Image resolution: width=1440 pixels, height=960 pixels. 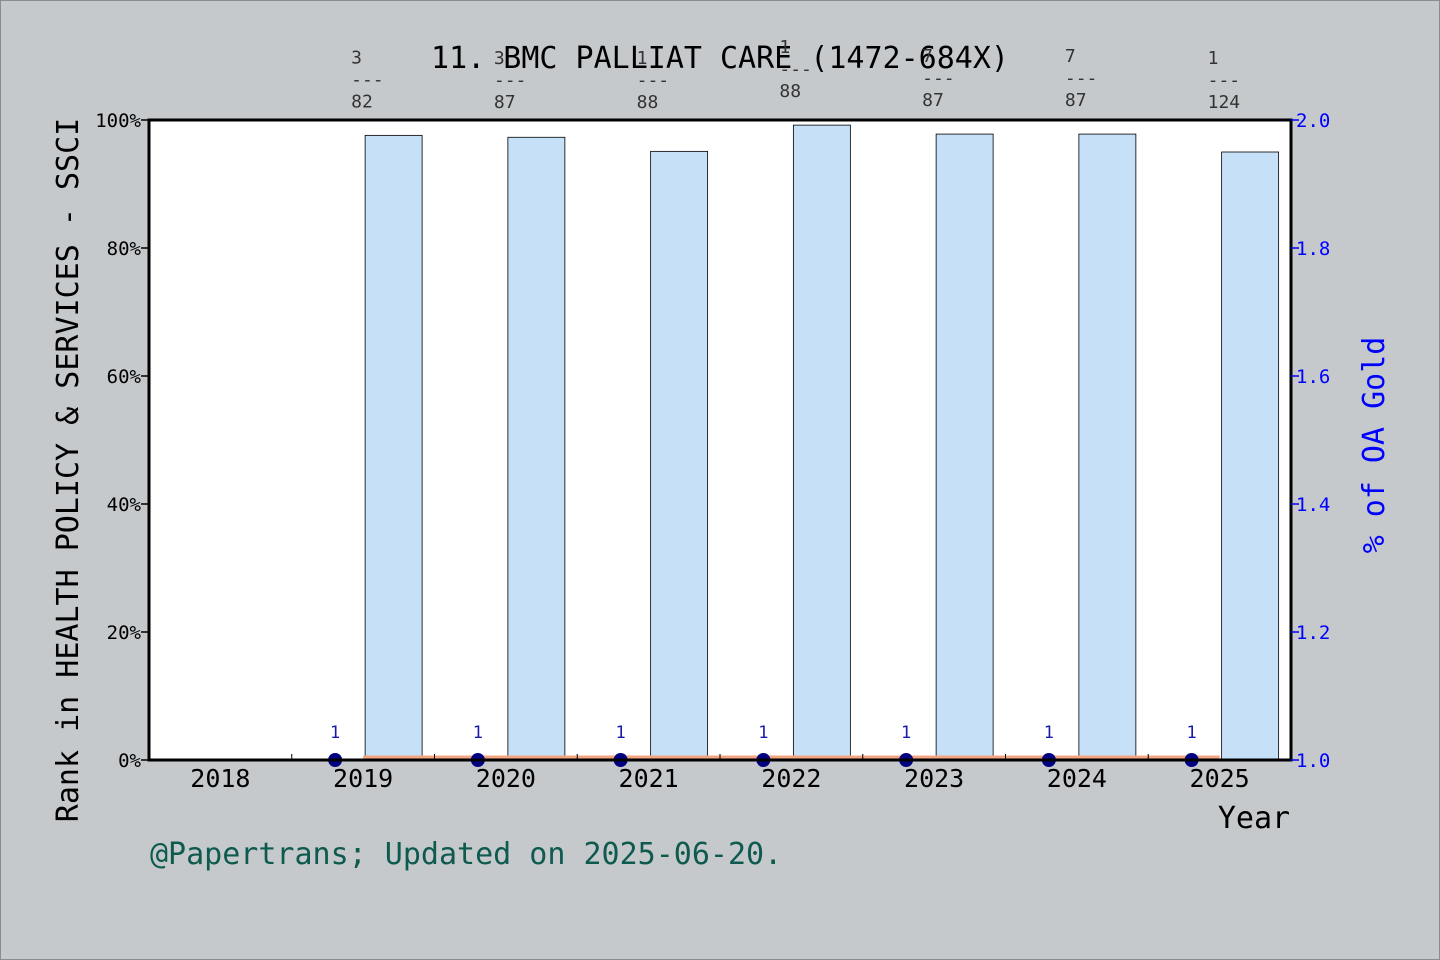 What do you see at coordinates (356, 57) in the screenshot?
I see `rank-value-2019: 3` at bounding box center [356, 57].